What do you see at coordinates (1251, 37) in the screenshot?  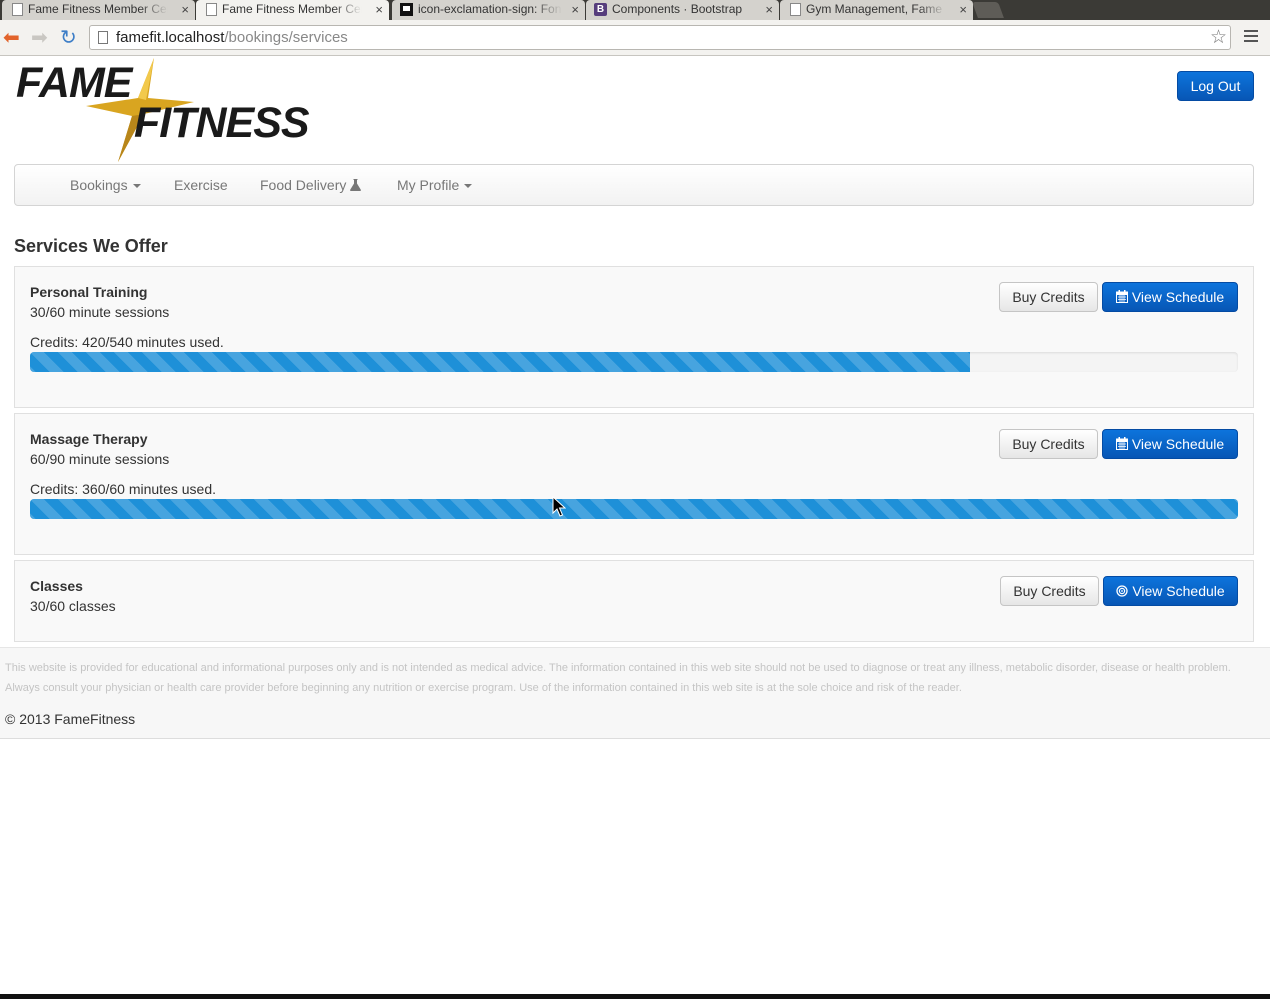 I see `browser-menu-icon` at bounding box center [1251, 37].